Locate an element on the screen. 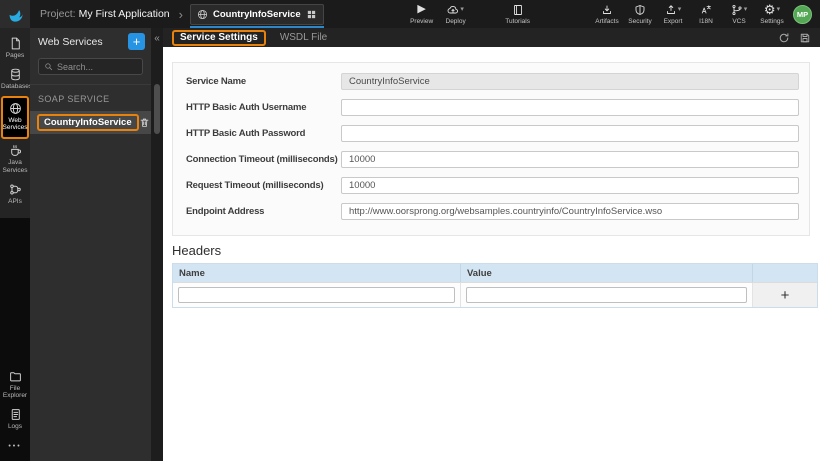  settings-label: Settings is located at coordinates (772, 21).